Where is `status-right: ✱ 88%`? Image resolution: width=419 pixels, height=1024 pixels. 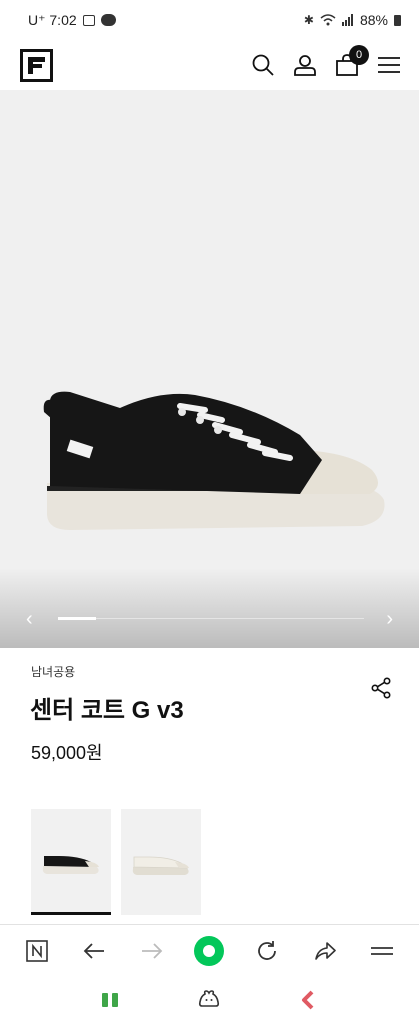 status-right: ✱ 88% is located at coordinates (352, 20).